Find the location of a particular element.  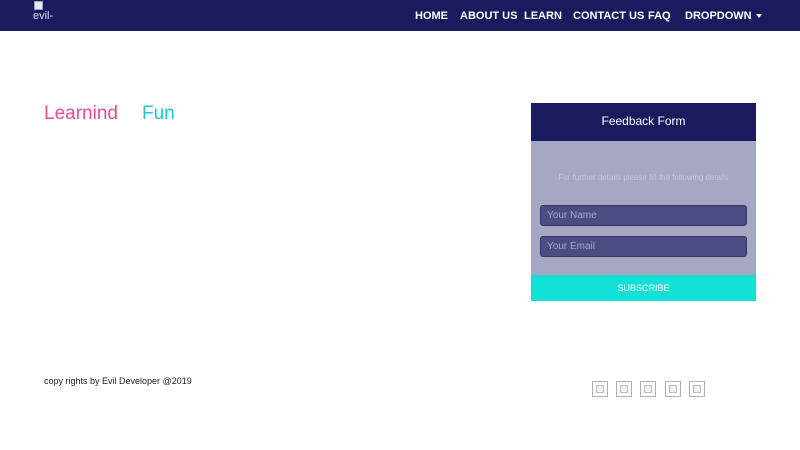

nav-home: HOME is located at coordinates (431, 16).